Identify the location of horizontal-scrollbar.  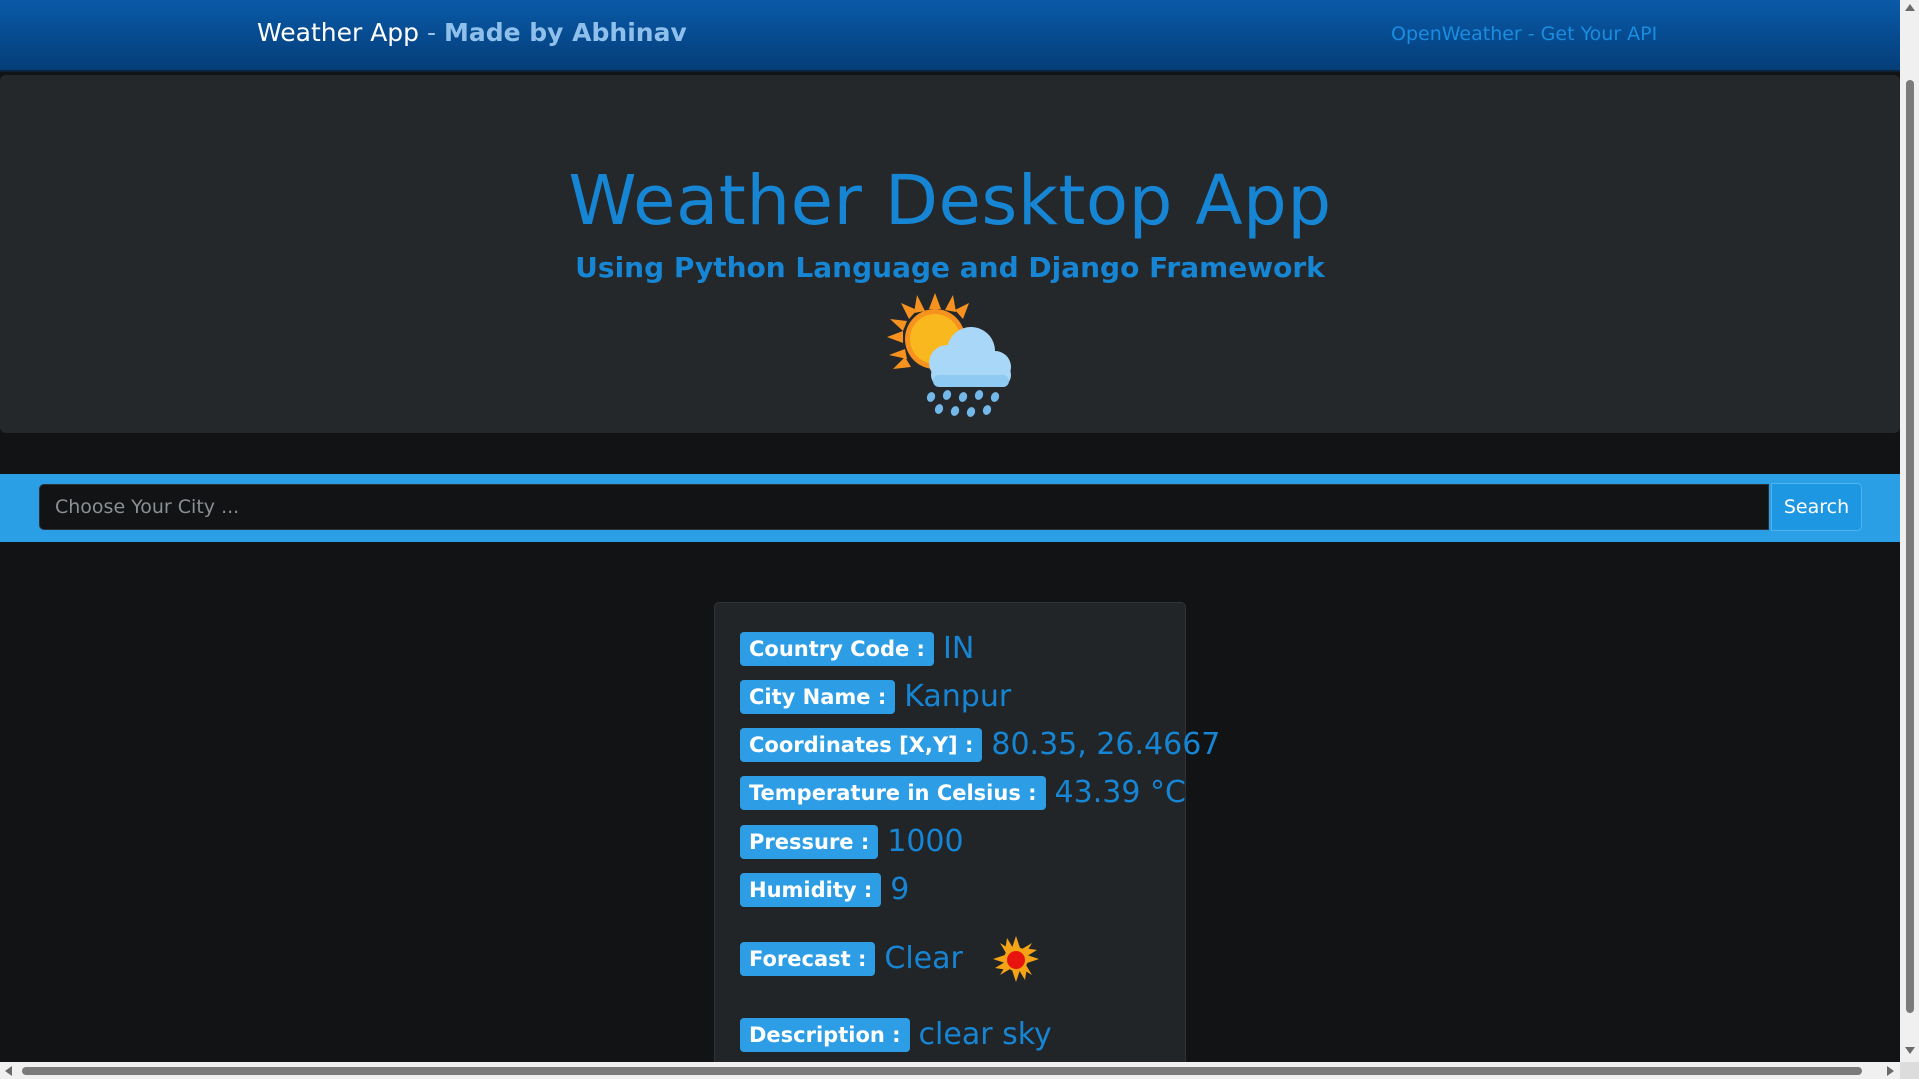
(959, 1070).